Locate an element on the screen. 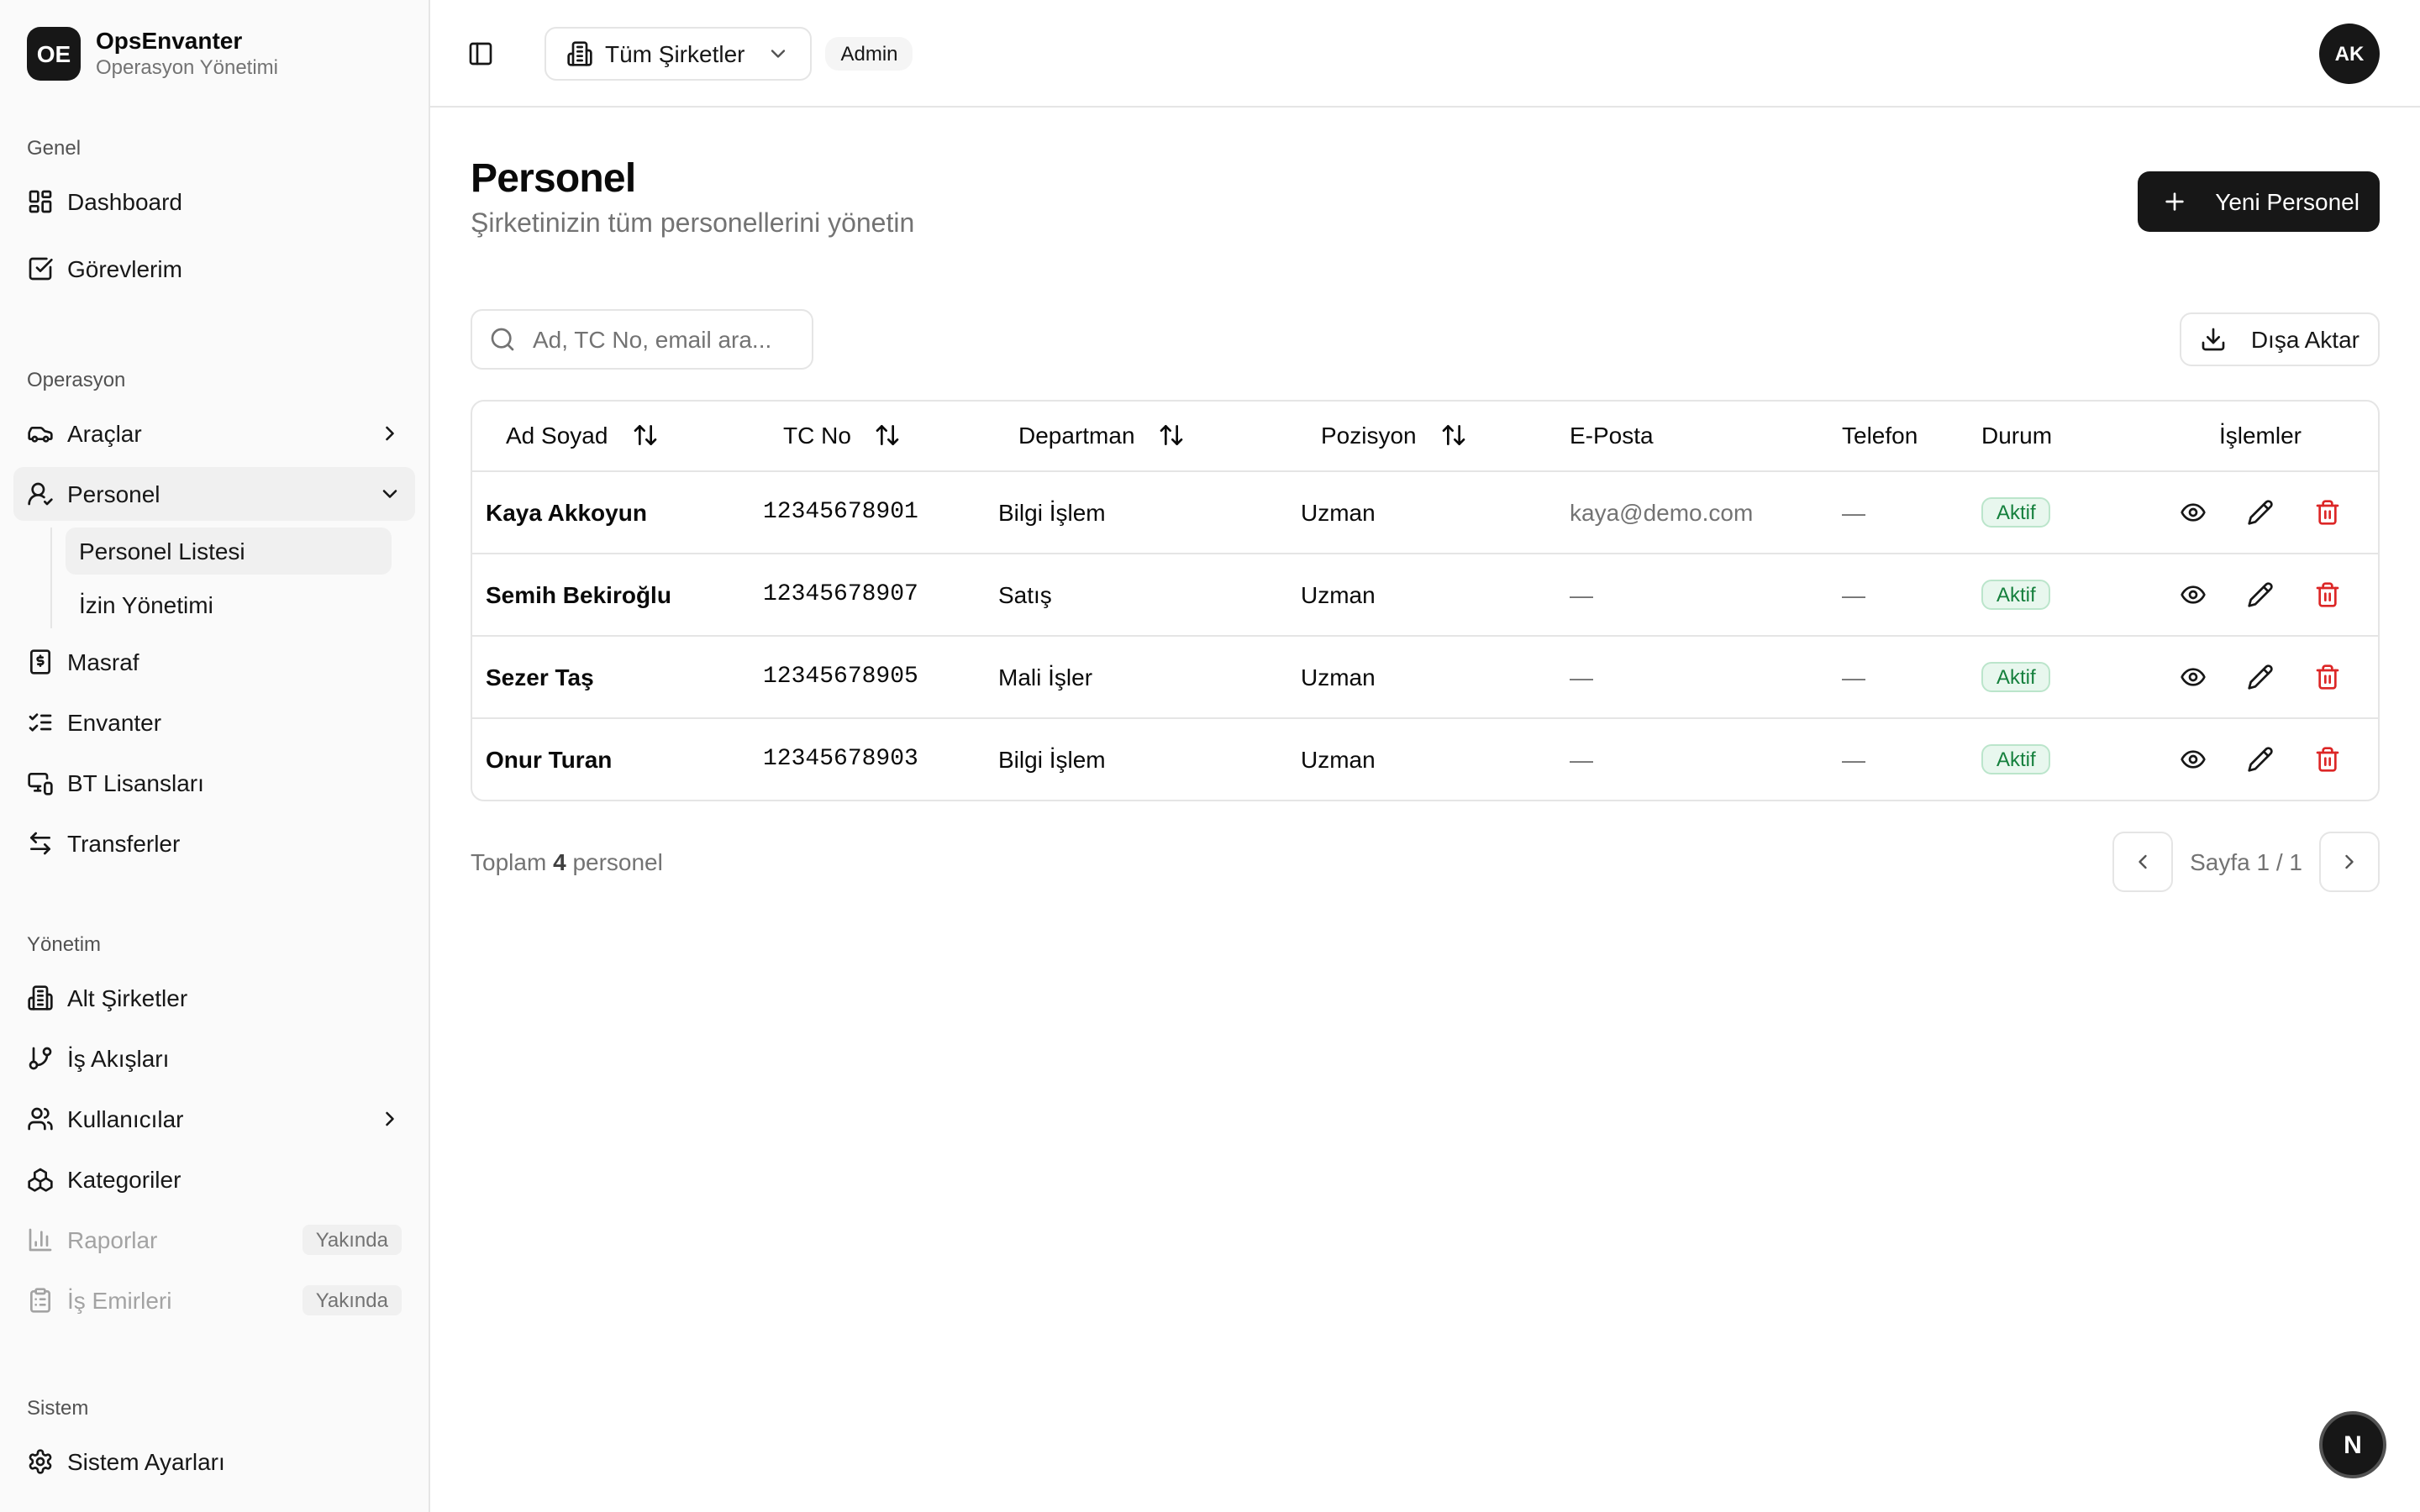 The image size is (2420, 1512). square-check-icon is located at coordinates (40, 268).